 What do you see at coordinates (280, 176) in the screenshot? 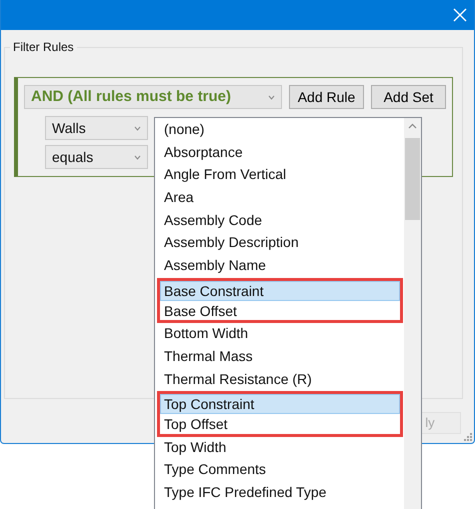
I see `list-item: Angle From Vertical` at bounding box center [280, 176].